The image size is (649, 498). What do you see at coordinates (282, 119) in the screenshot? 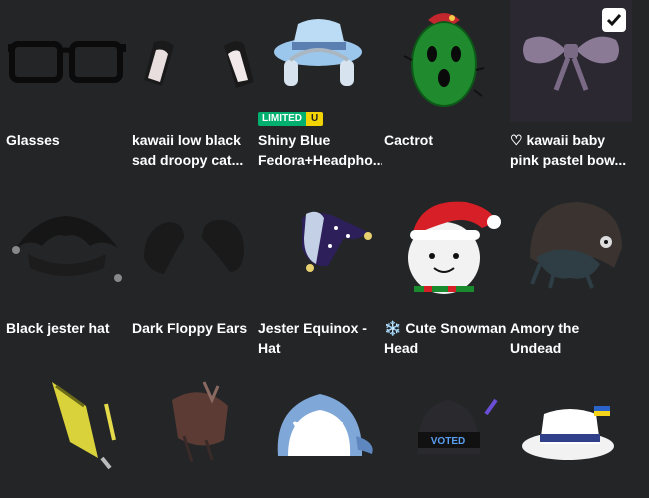
I see `limited-label: LIMITED` at bounding box center [282, 119].